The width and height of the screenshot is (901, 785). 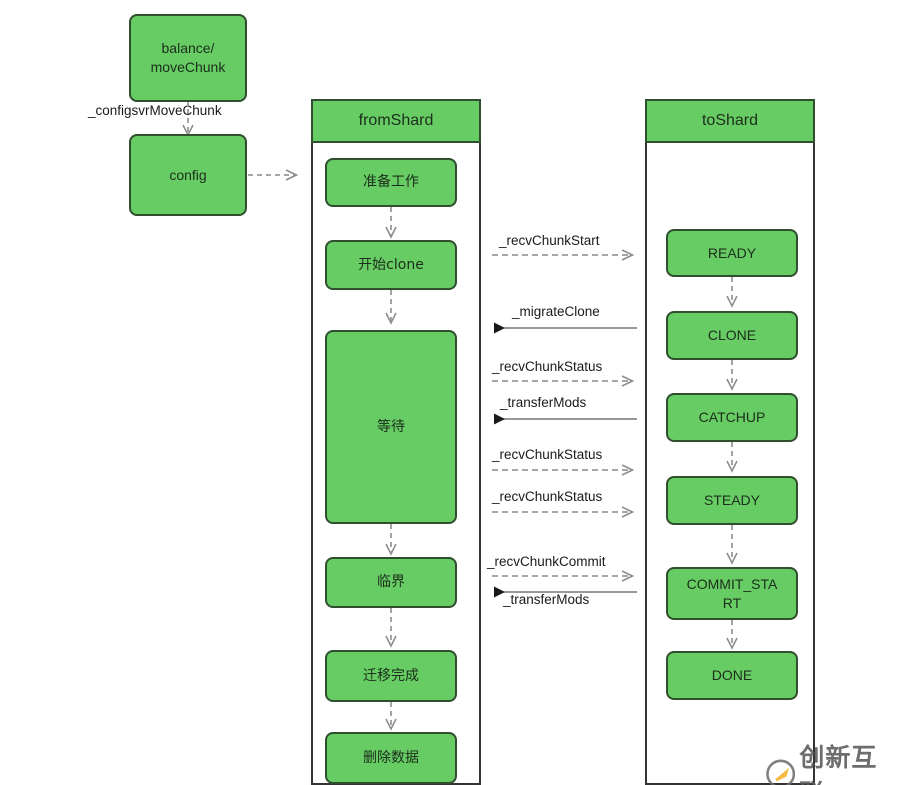 What do you see at coordinates (732, 253) in the screenshot?
I see `toshard-state-ready: READY` at bounding box center [732, 253].